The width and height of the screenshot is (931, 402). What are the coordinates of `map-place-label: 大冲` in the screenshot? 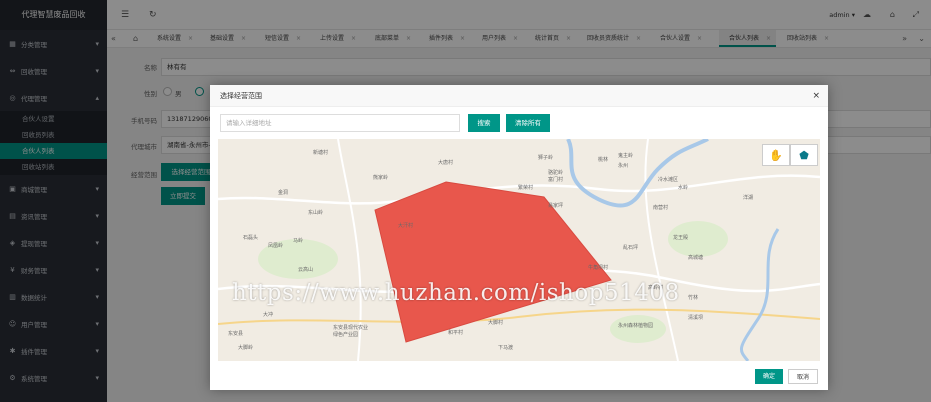 It's located at (268, 314).